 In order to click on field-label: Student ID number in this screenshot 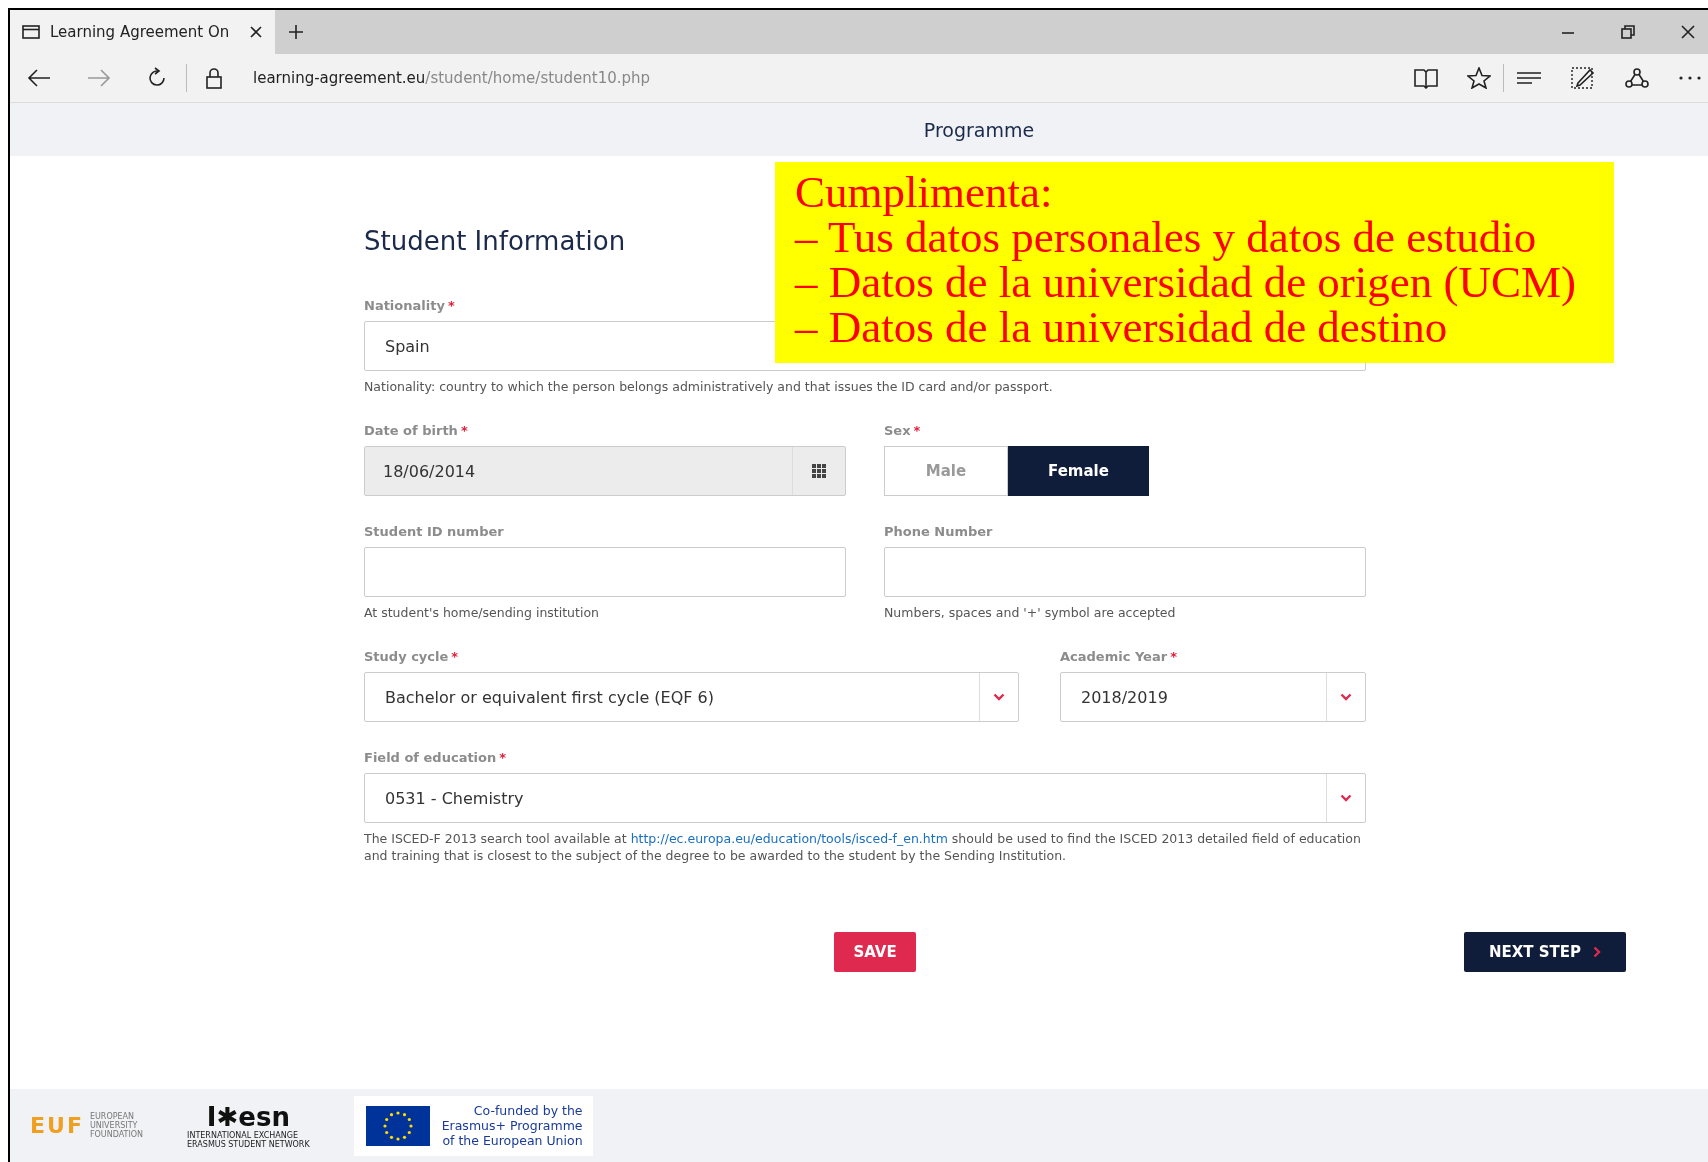, I will do `click(434, 531)`.